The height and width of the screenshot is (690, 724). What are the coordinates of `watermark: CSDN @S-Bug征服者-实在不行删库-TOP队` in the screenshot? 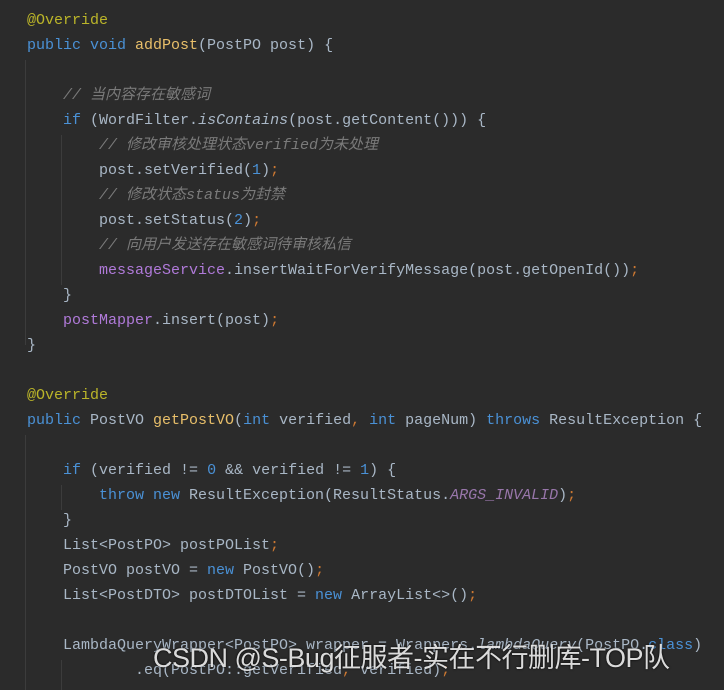 It's located at (411, 658).